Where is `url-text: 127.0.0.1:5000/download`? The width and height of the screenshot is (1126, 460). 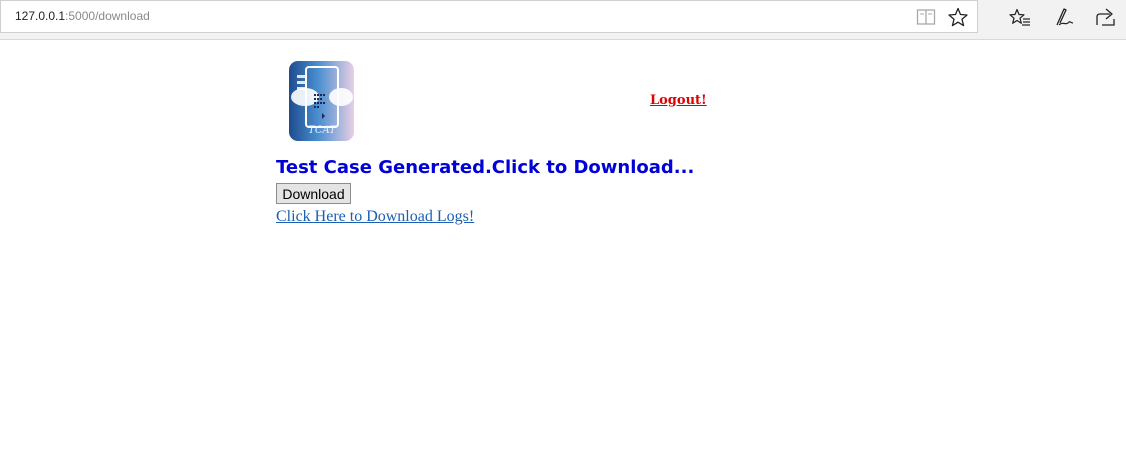 url-text: 127.0.0.1:5000/download is located at coordinates (82, 16).